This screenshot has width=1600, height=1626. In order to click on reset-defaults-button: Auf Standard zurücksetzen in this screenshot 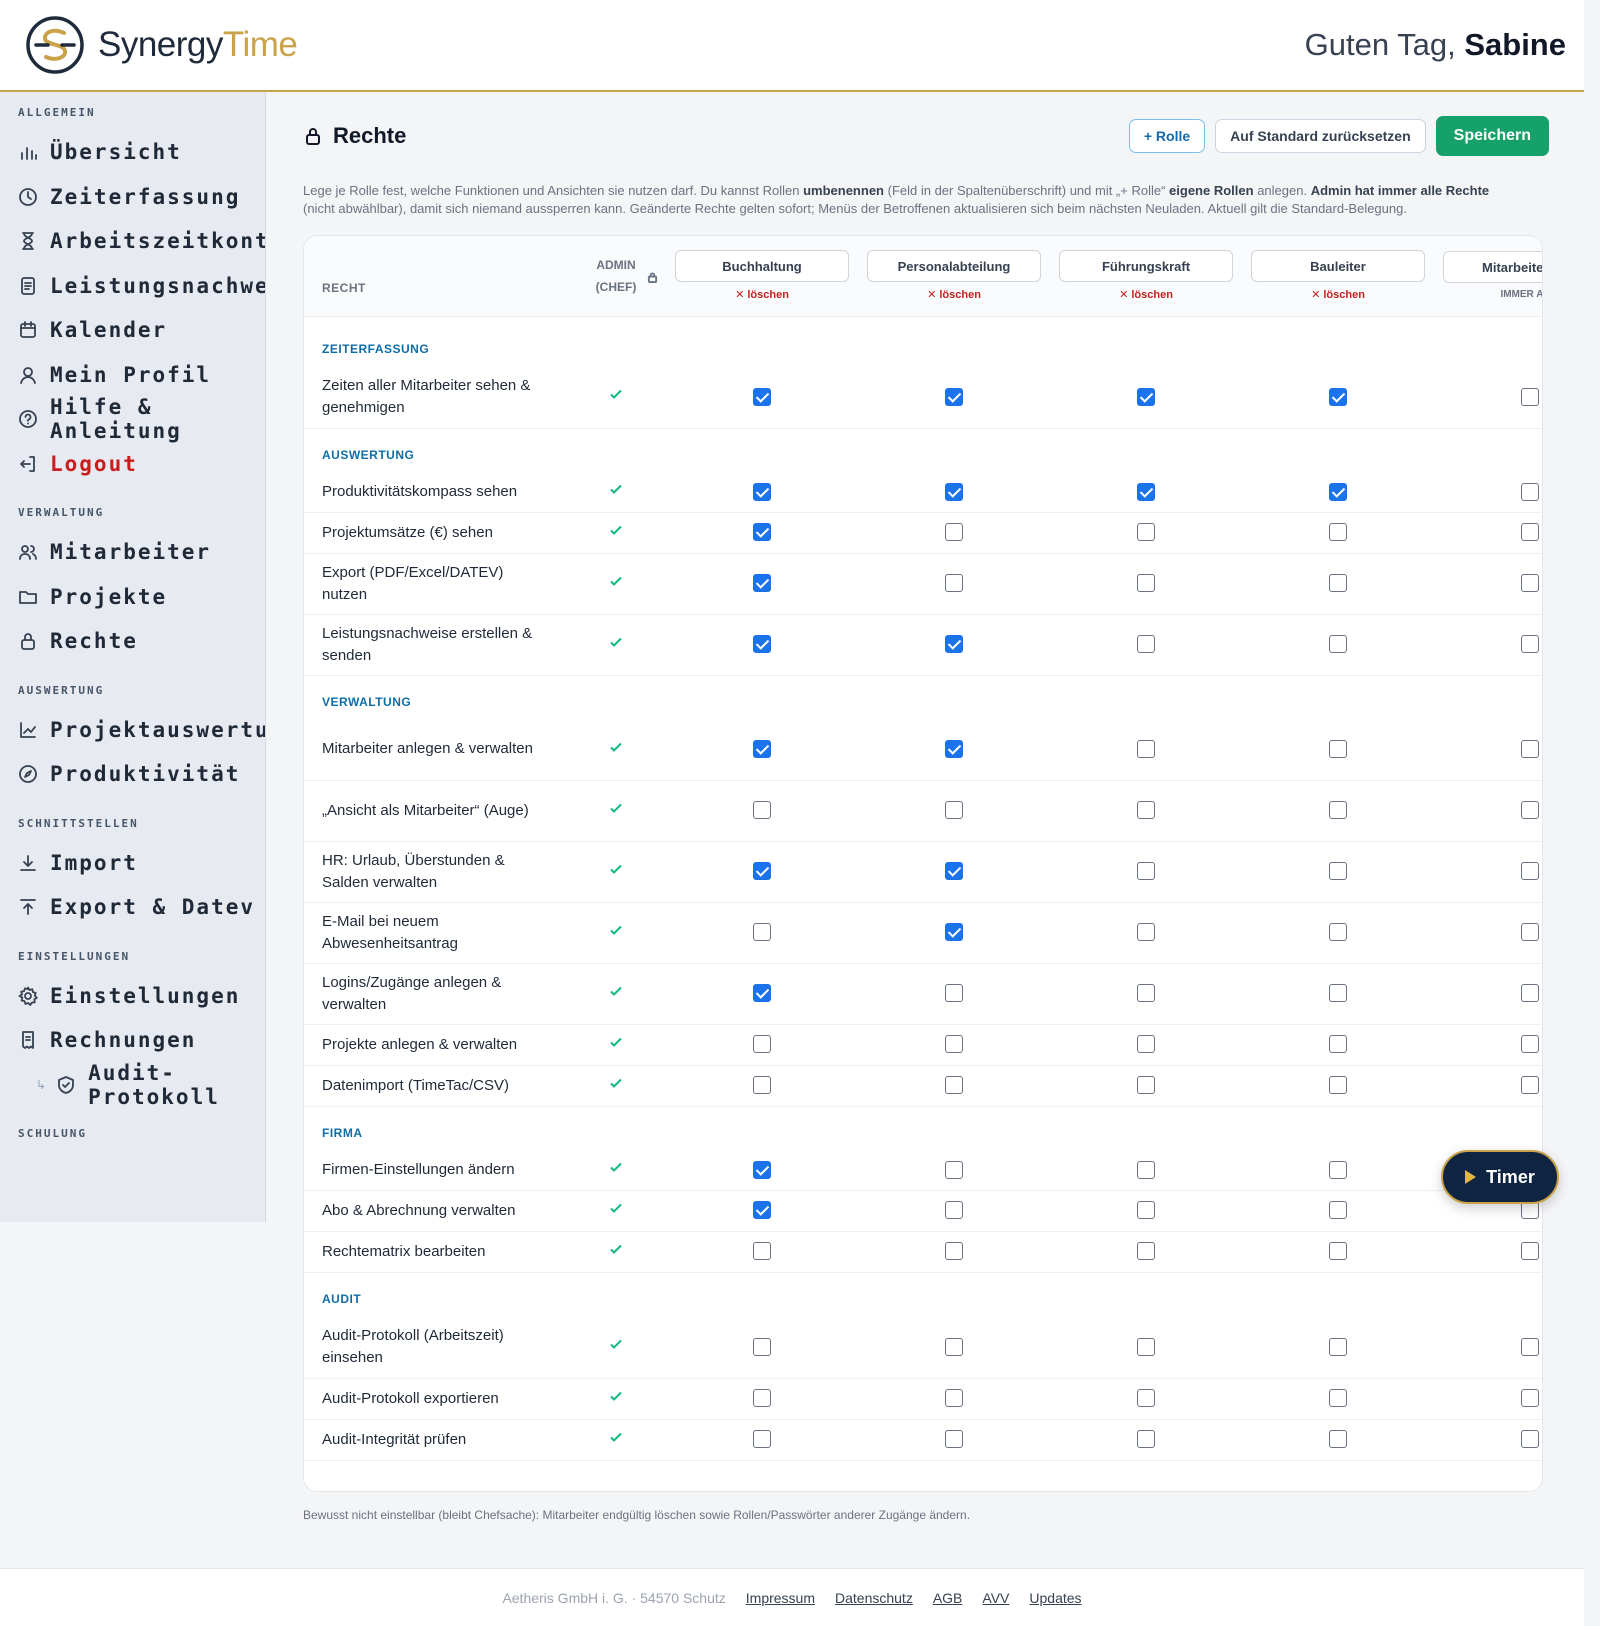, I will do `click(1320, 136)`.